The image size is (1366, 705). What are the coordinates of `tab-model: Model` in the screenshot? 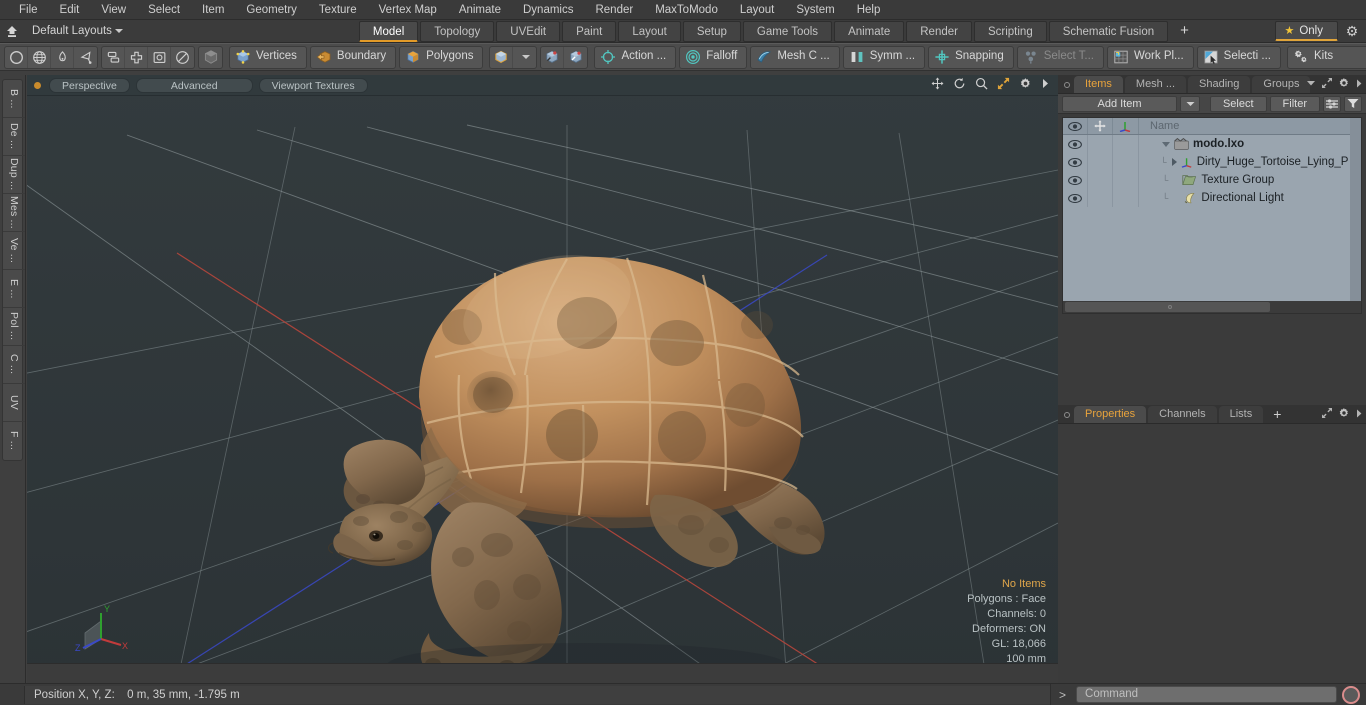 It's located at (388, 31).